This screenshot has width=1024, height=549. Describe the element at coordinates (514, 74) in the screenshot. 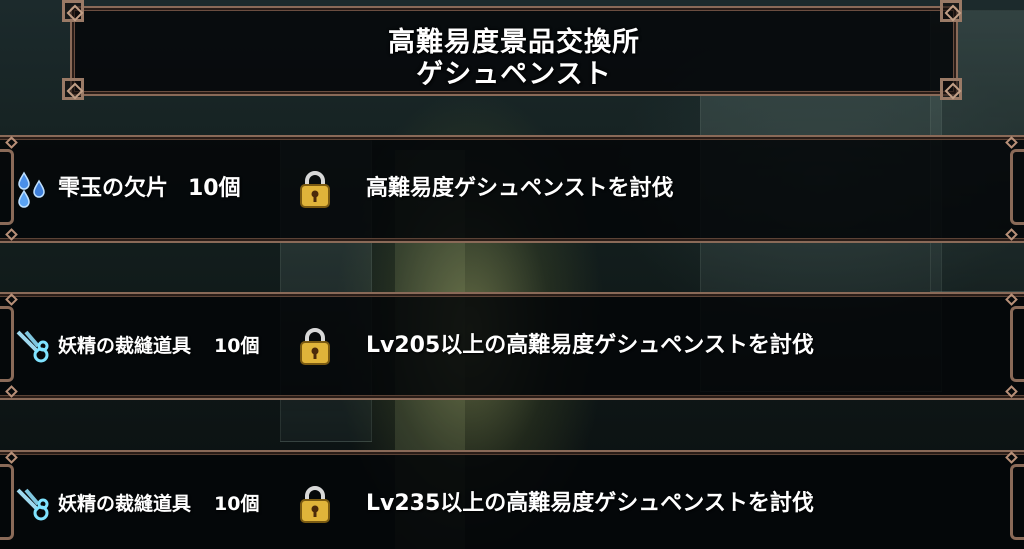

I see `page-subtitle: ゲシュペンスト` at that location.